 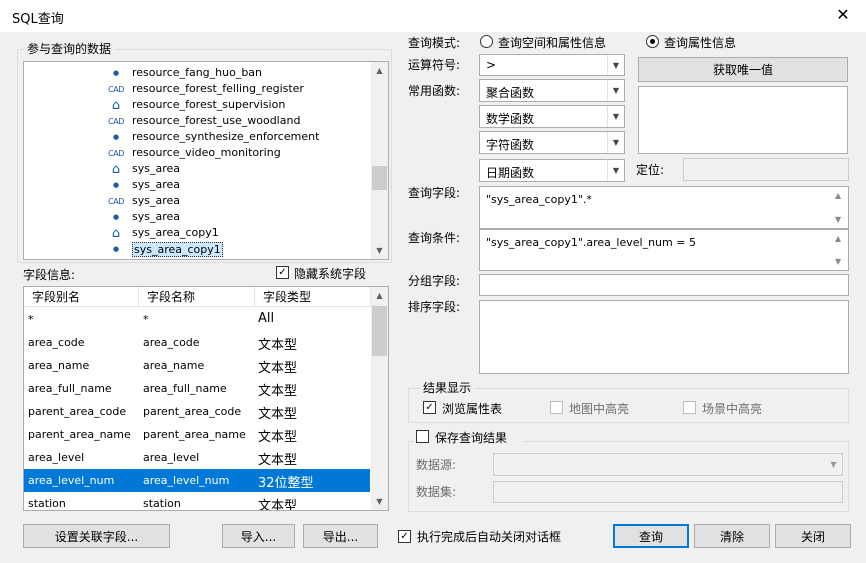 What do you see at coordinates (552, 142) in the screenshot?
I see `string-function-select: 字符函数 ▼` at bounding box center [552, 142].